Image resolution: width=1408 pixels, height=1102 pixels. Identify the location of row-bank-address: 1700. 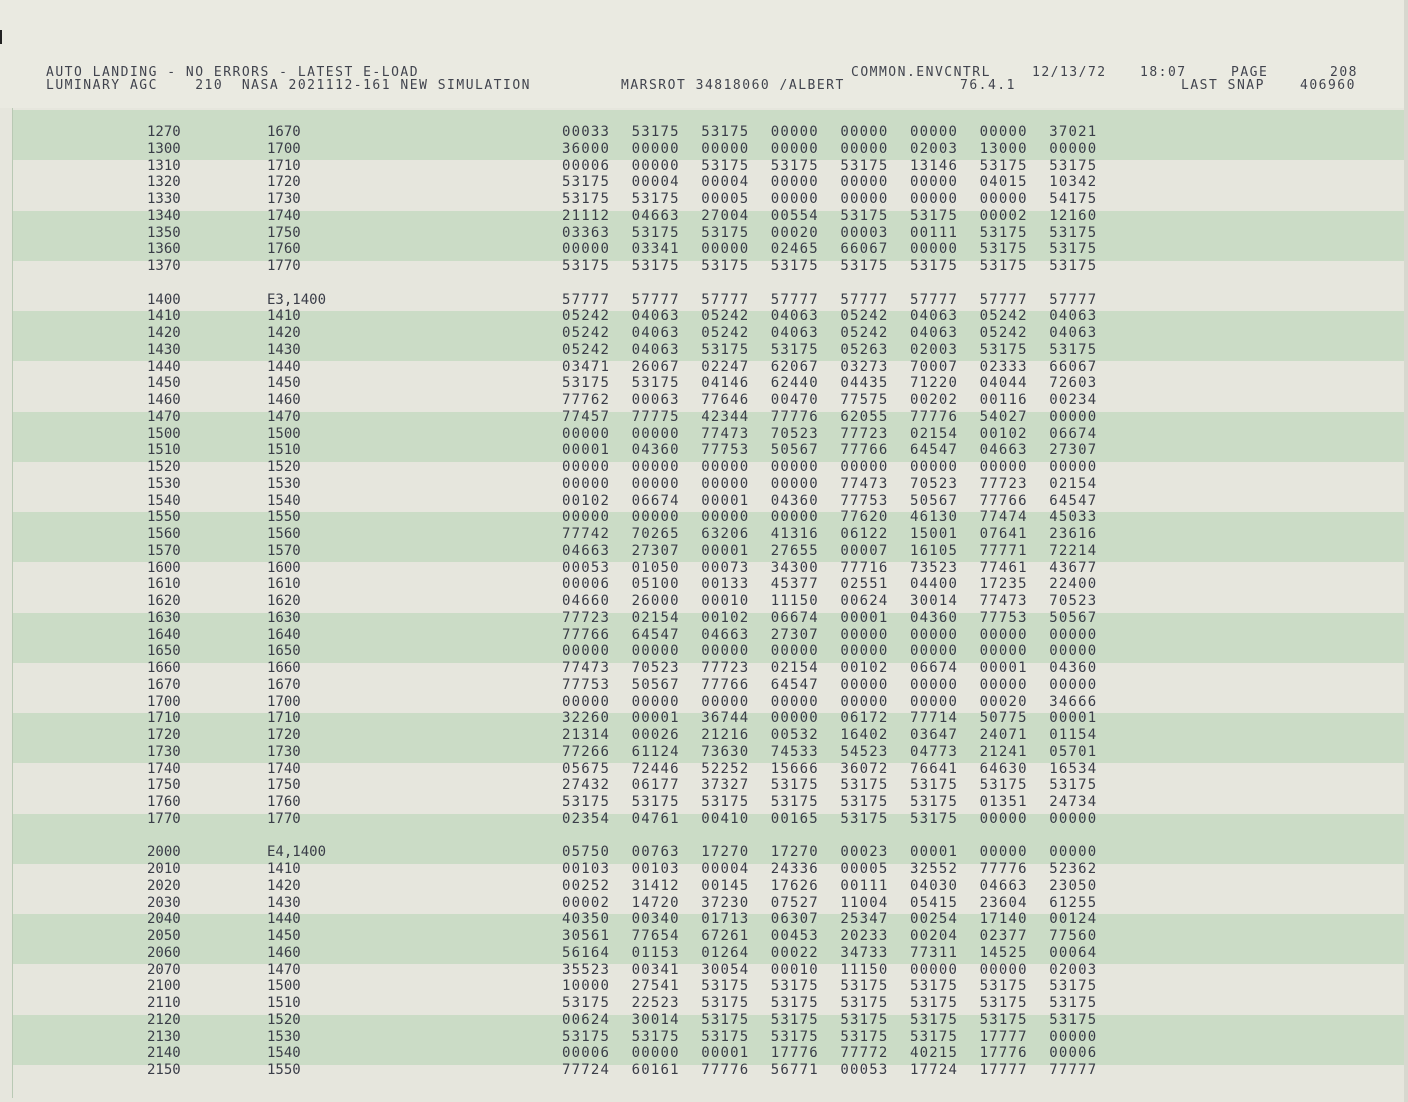
(284, 701).